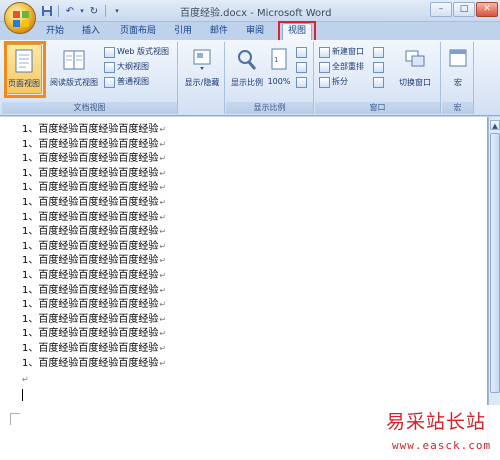 Image resolution: width=500 pixels, height=460 pixels. I want to click on maximize-button: □, so click(464, 9).